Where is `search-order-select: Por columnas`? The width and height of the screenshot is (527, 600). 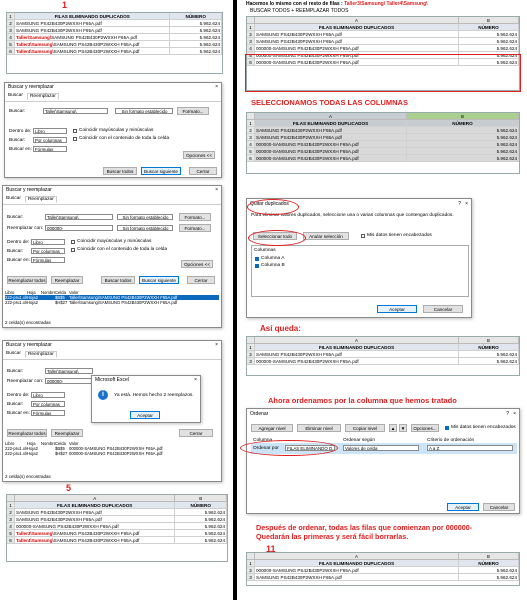
search-order-select: Por columnas is located at coordinates (50, 140).